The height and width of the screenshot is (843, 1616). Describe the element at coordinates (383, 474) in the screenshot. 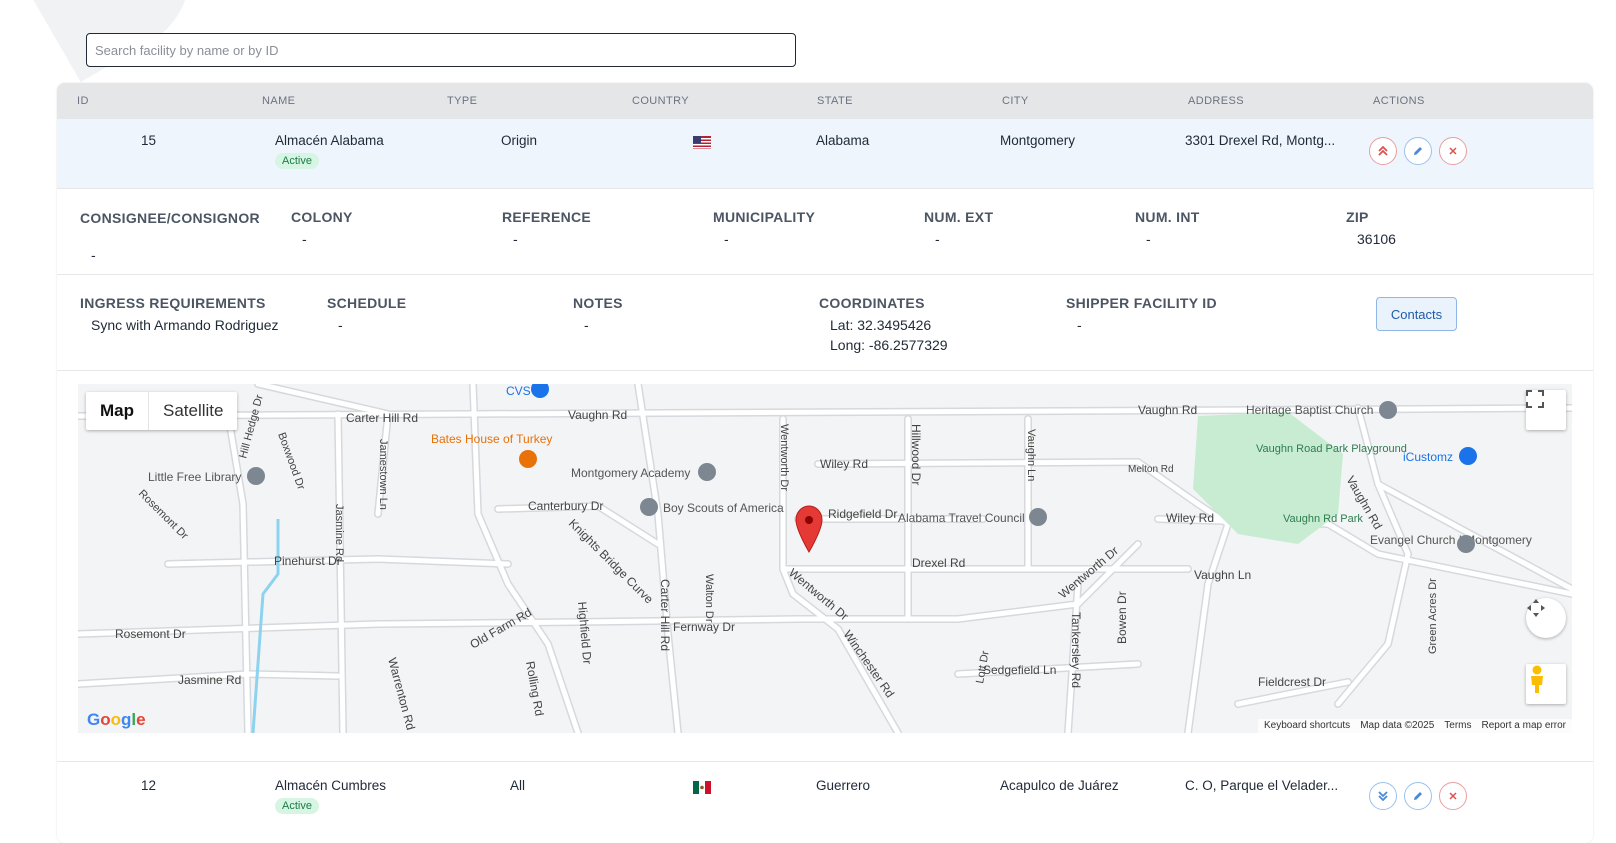

I see `map-label-jamestown: Jamestown Ln` at that location.